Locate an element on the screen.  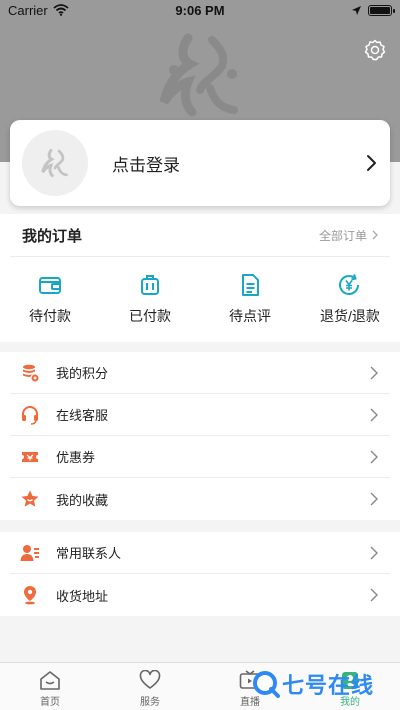
wifi-icon is located at coordinates (61, 10).